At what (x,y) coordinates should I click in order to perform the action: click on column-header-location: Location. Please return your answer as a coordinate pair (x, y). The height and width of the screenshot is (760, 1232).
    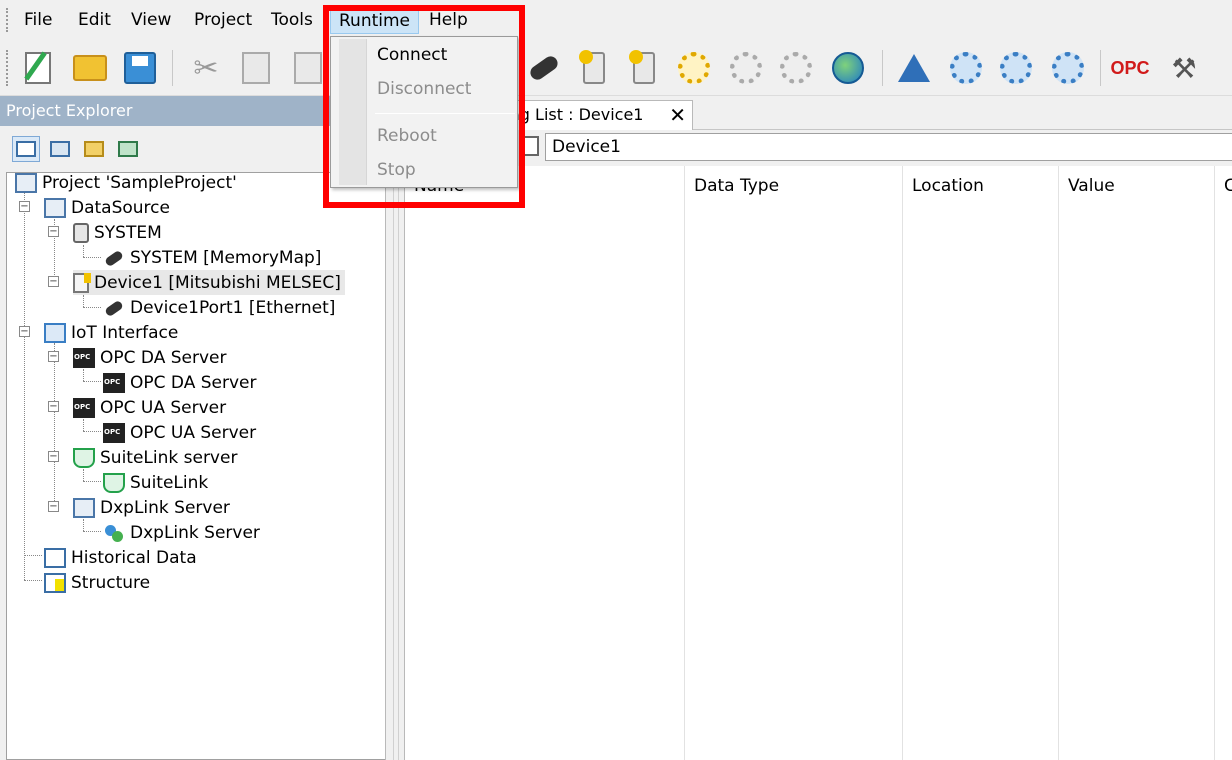
    Looking at the image, I should click on (981, 186).